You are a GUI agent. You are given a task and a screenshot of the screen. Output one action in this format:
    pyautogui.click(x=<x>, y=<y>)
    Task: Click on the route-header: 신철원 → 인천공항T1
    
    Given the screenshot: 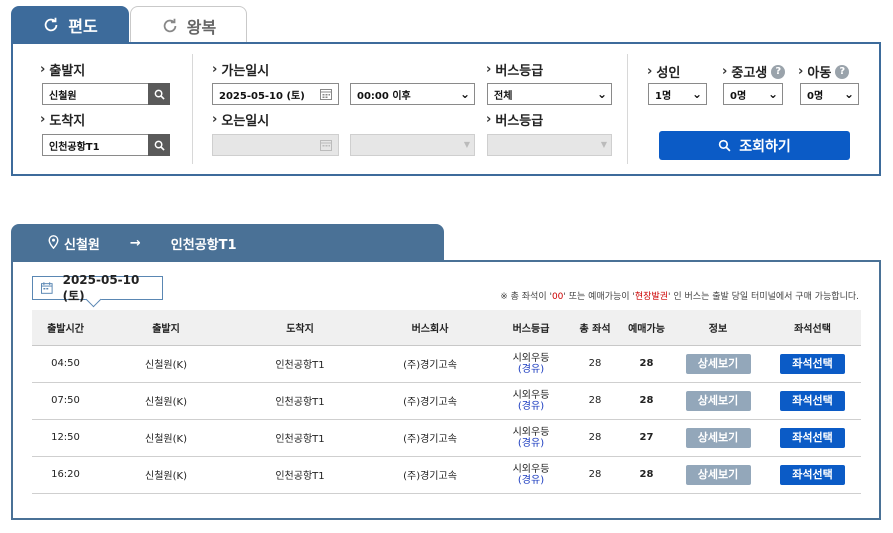 What is the action you would take?
    pyautogui.click(x=227, y=243)
    